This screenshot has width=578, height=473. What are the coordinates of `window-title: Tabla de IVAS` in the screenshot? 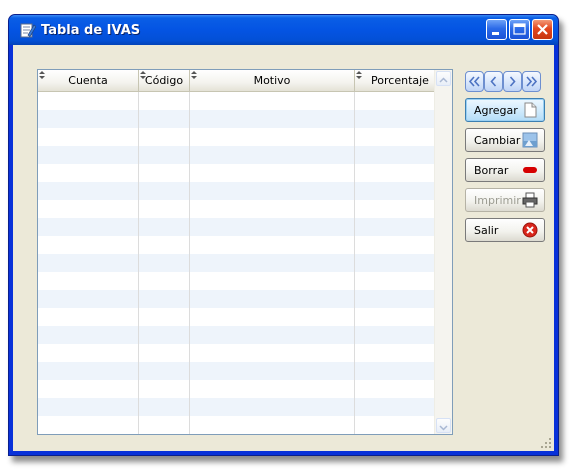 It's located at (91, 30).